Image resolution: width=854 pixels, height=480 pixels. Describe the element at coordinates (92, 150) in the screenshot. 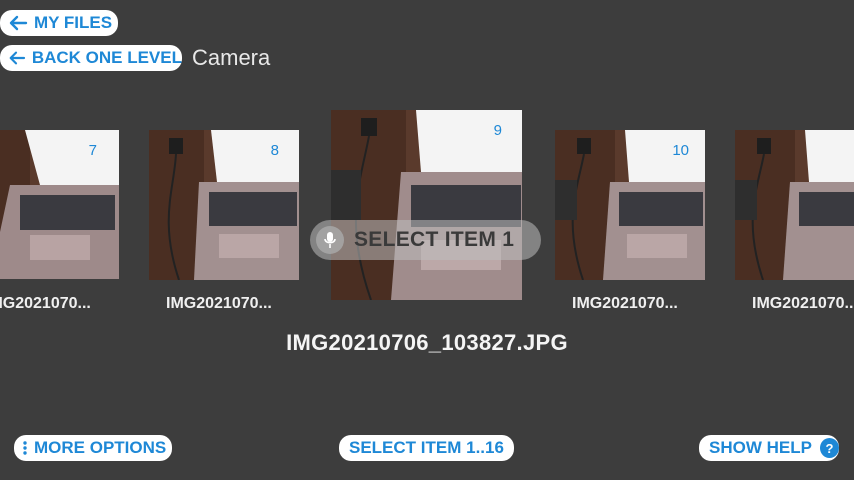

I see `item-number: 7` at that location.